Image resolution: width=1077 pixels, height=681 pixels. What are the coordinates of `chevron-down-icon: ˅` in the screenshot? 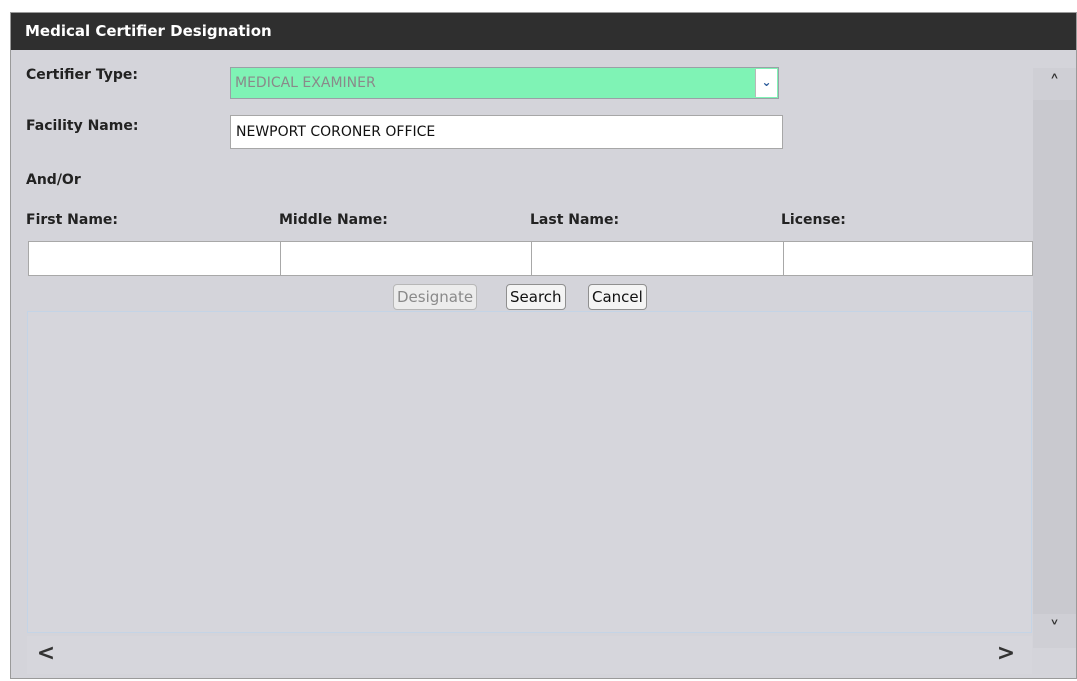 It's located at (1054, 629).